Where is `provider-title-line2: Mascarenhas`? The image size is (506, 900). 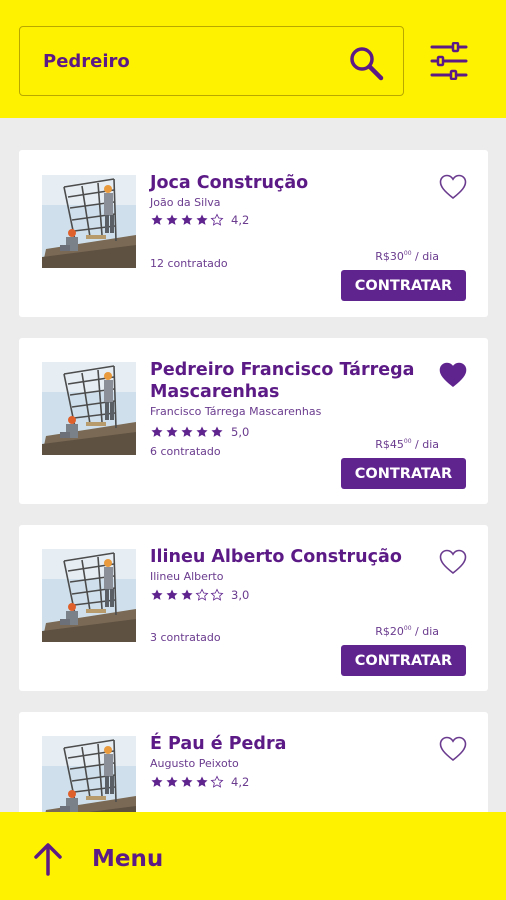 provider-title-line2: Mascarenhas is located at coordinates (215, 392).